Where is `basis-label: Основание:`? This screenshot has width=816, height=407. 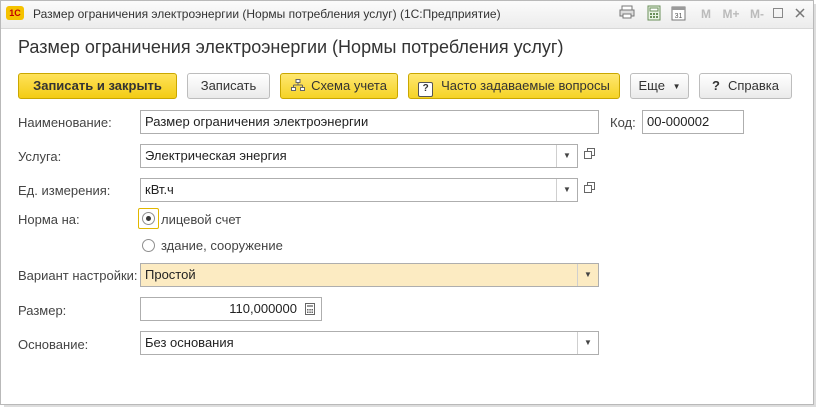 basis-label: Основание: is located at coordinates (53, 344).